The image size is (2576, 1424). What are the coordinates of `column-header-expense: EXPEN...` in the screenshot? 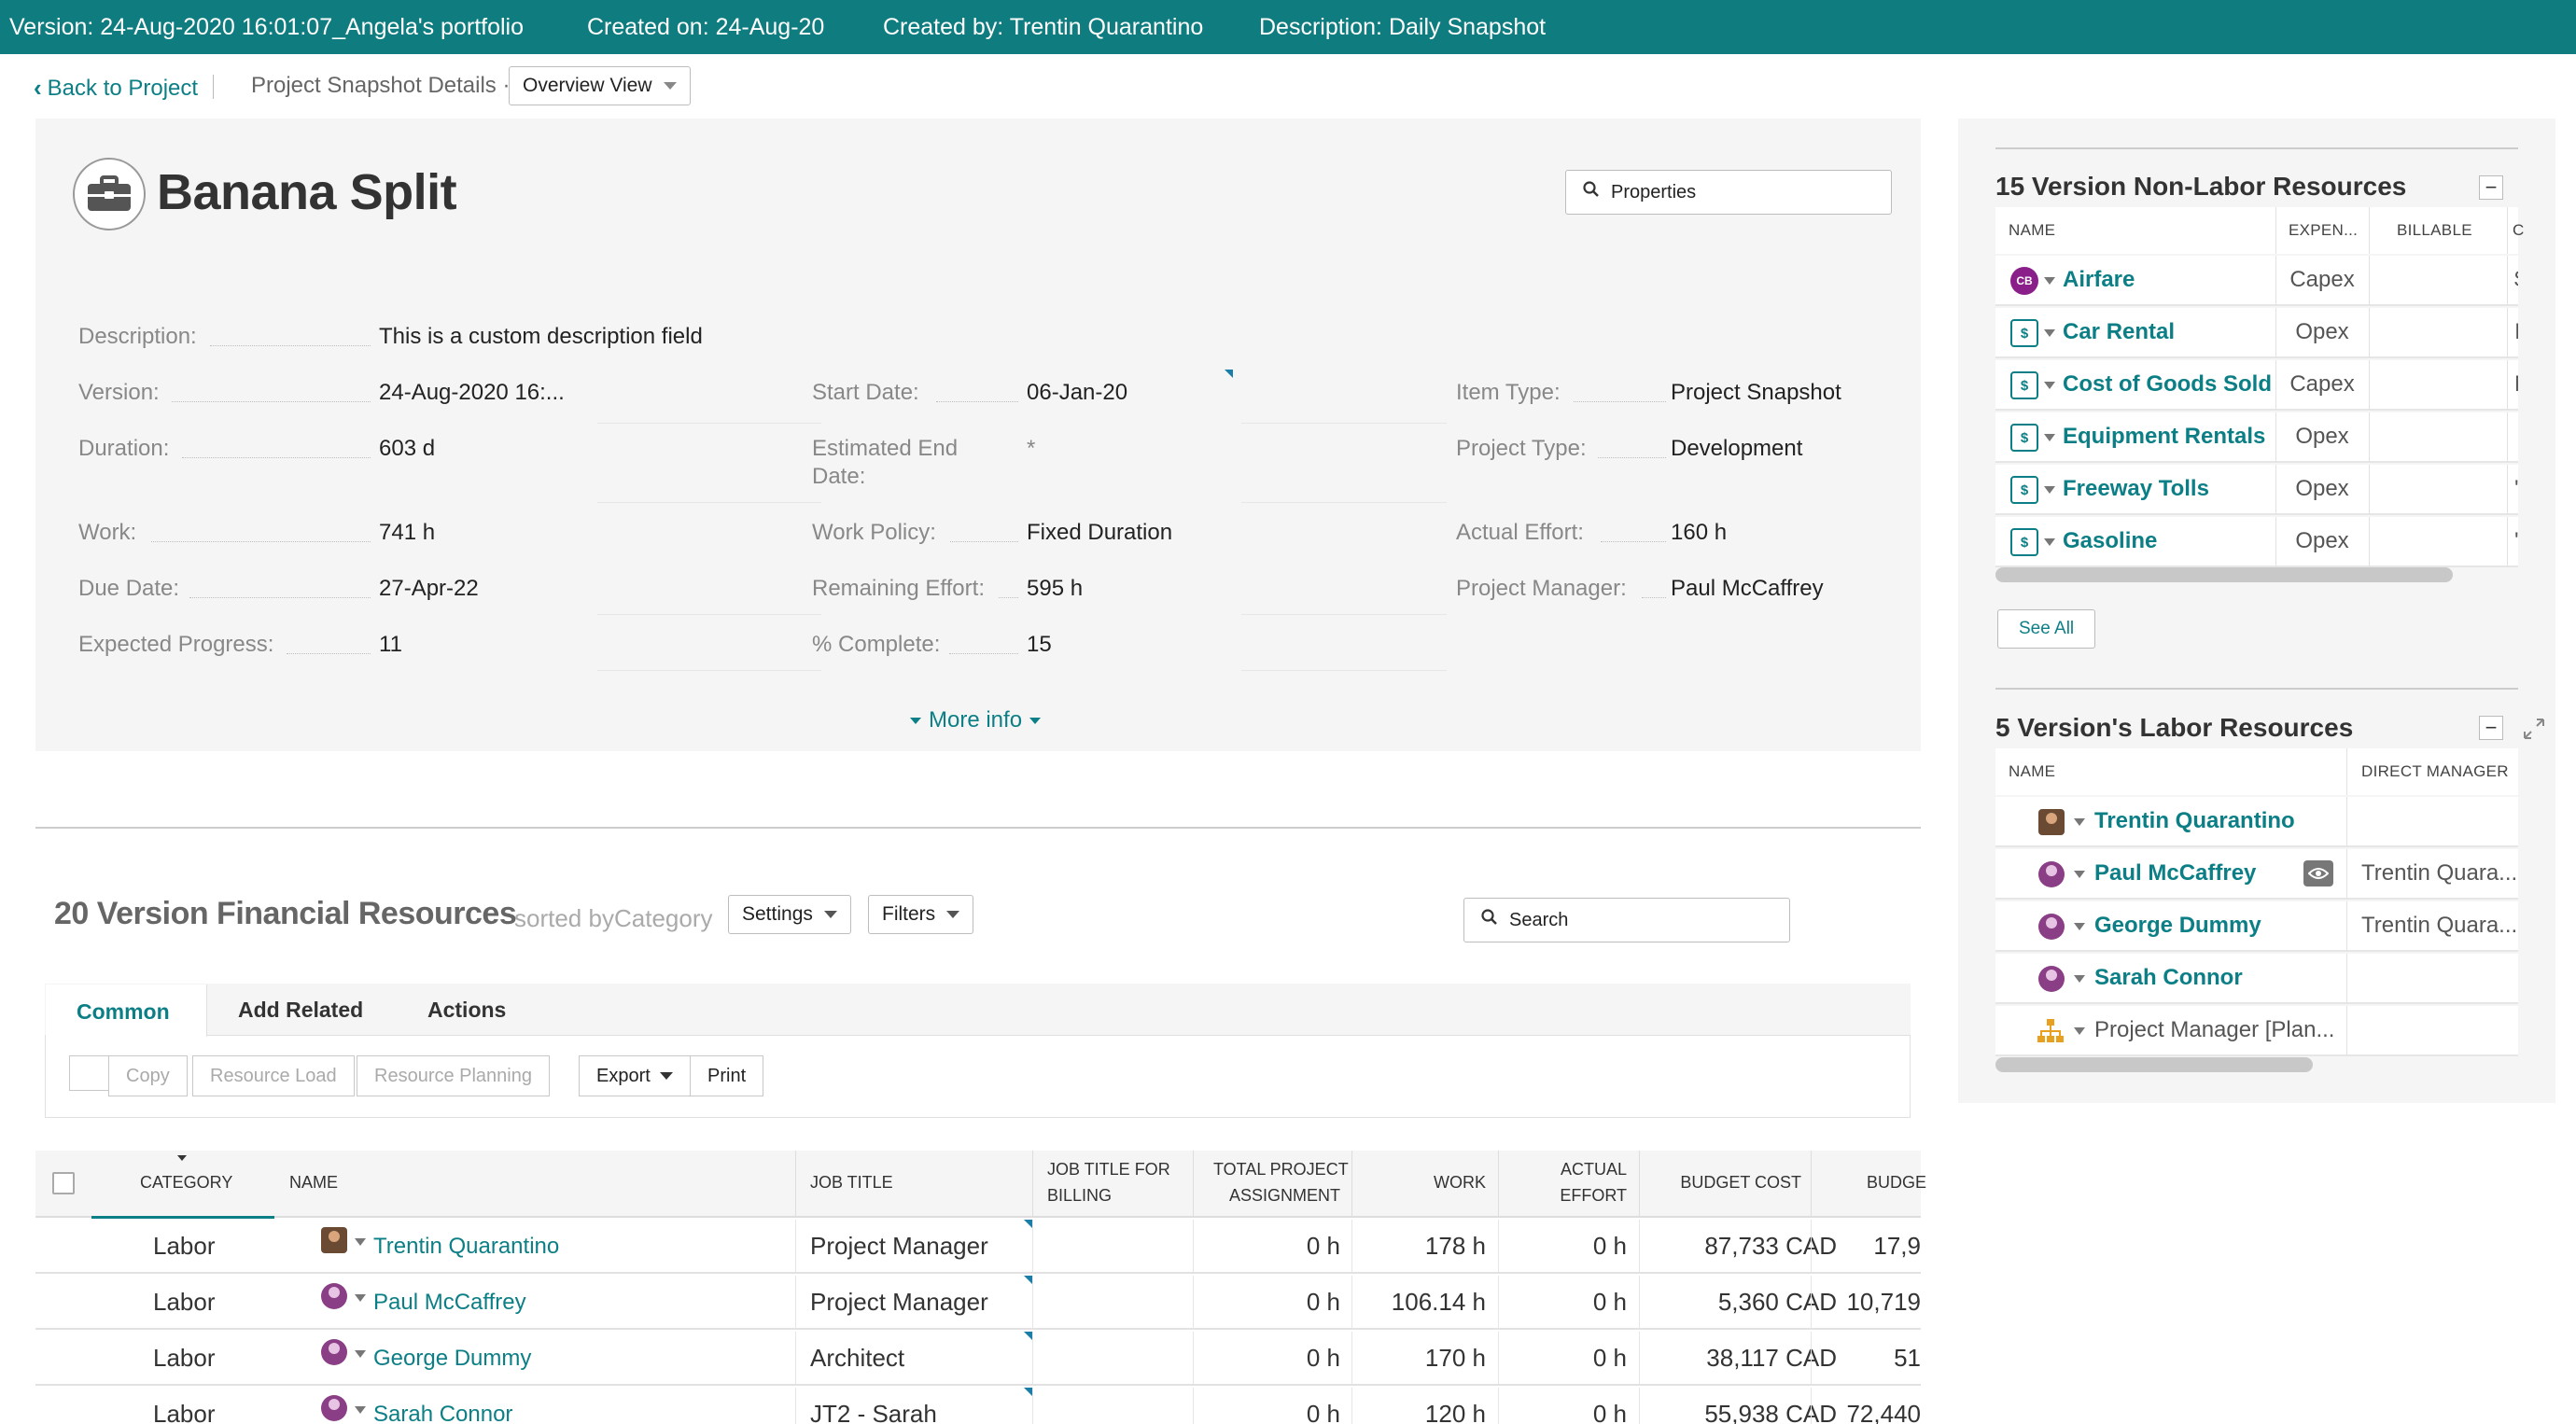 It's located at (2323, 230).